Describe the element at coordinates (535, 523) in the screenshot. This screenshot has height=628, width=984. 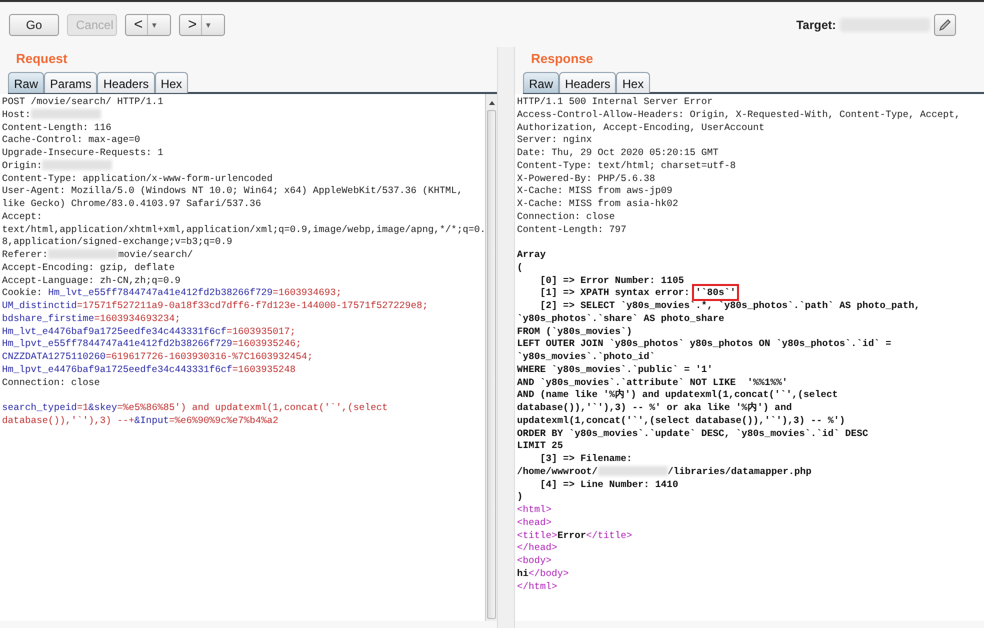
I see `code-line: <head>` at that location.